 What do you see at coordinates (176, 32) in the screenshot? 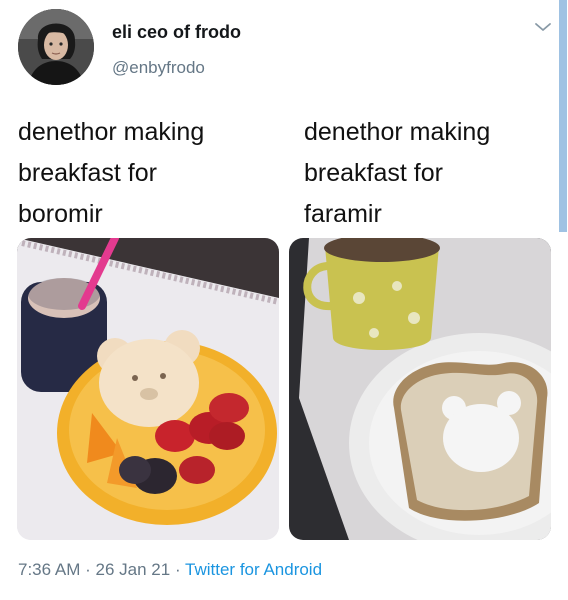
I see `author-name: eli ceo of frodo` at bounding box center [176, 32].